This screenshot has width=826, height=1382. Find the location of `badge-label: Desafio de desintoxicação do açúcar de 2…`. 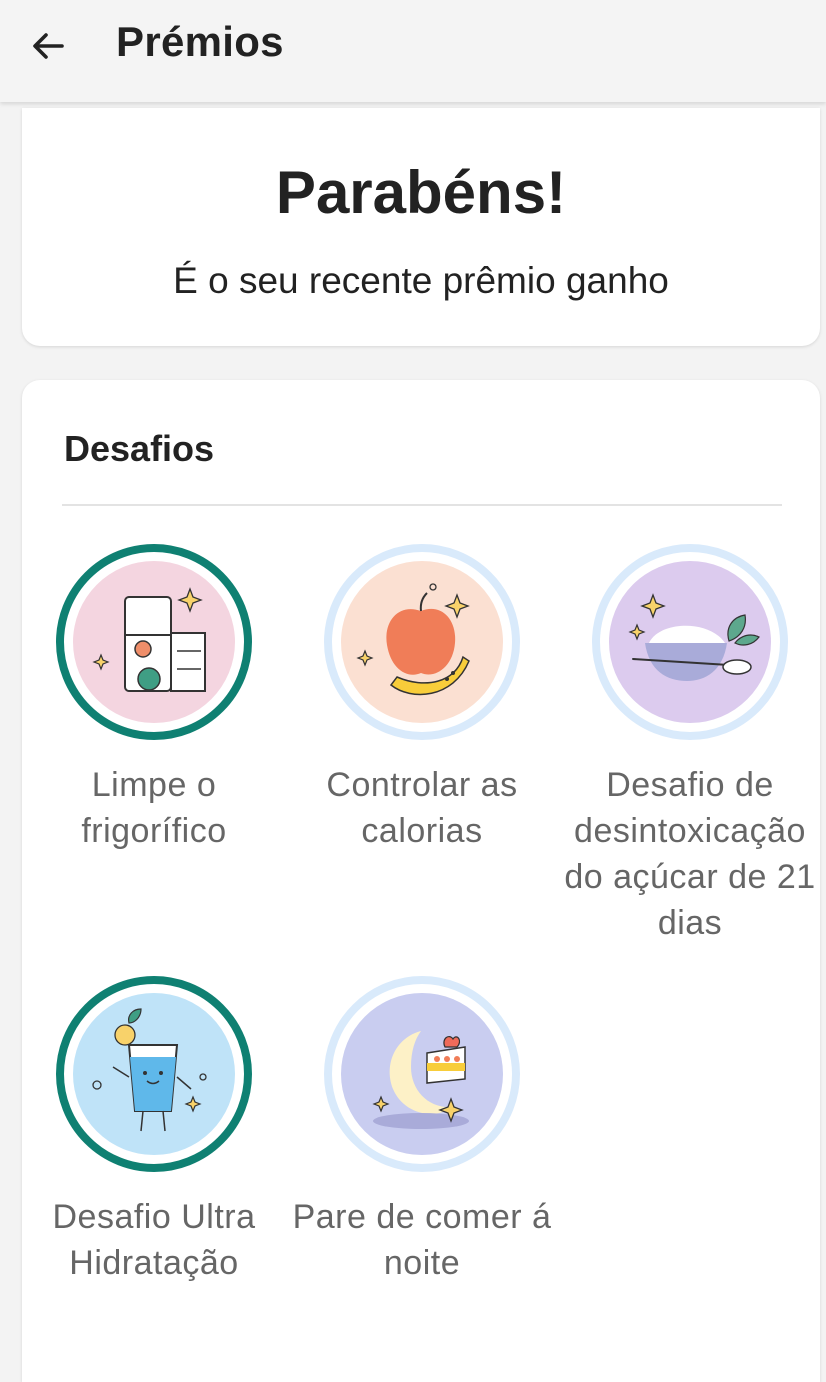

badge-label: Desafio de desintoxicação do açúcar de 2… is located at coordinates (690, 854).